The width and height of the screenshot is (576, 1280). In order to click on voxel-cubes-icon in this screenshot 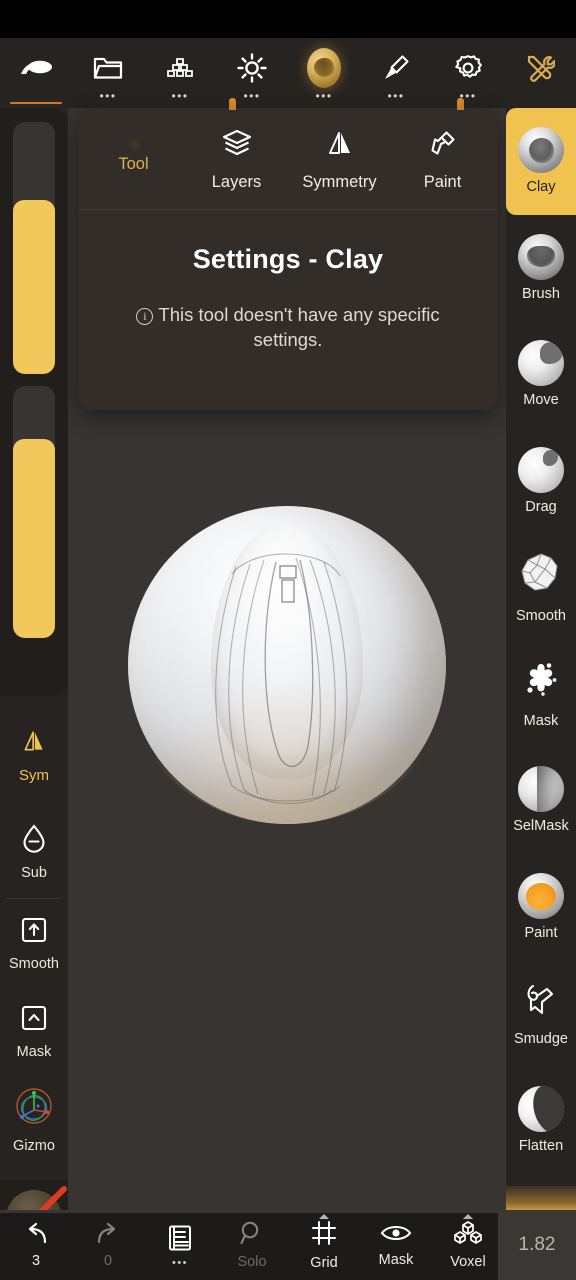, I will do `click(468, 1235)`.